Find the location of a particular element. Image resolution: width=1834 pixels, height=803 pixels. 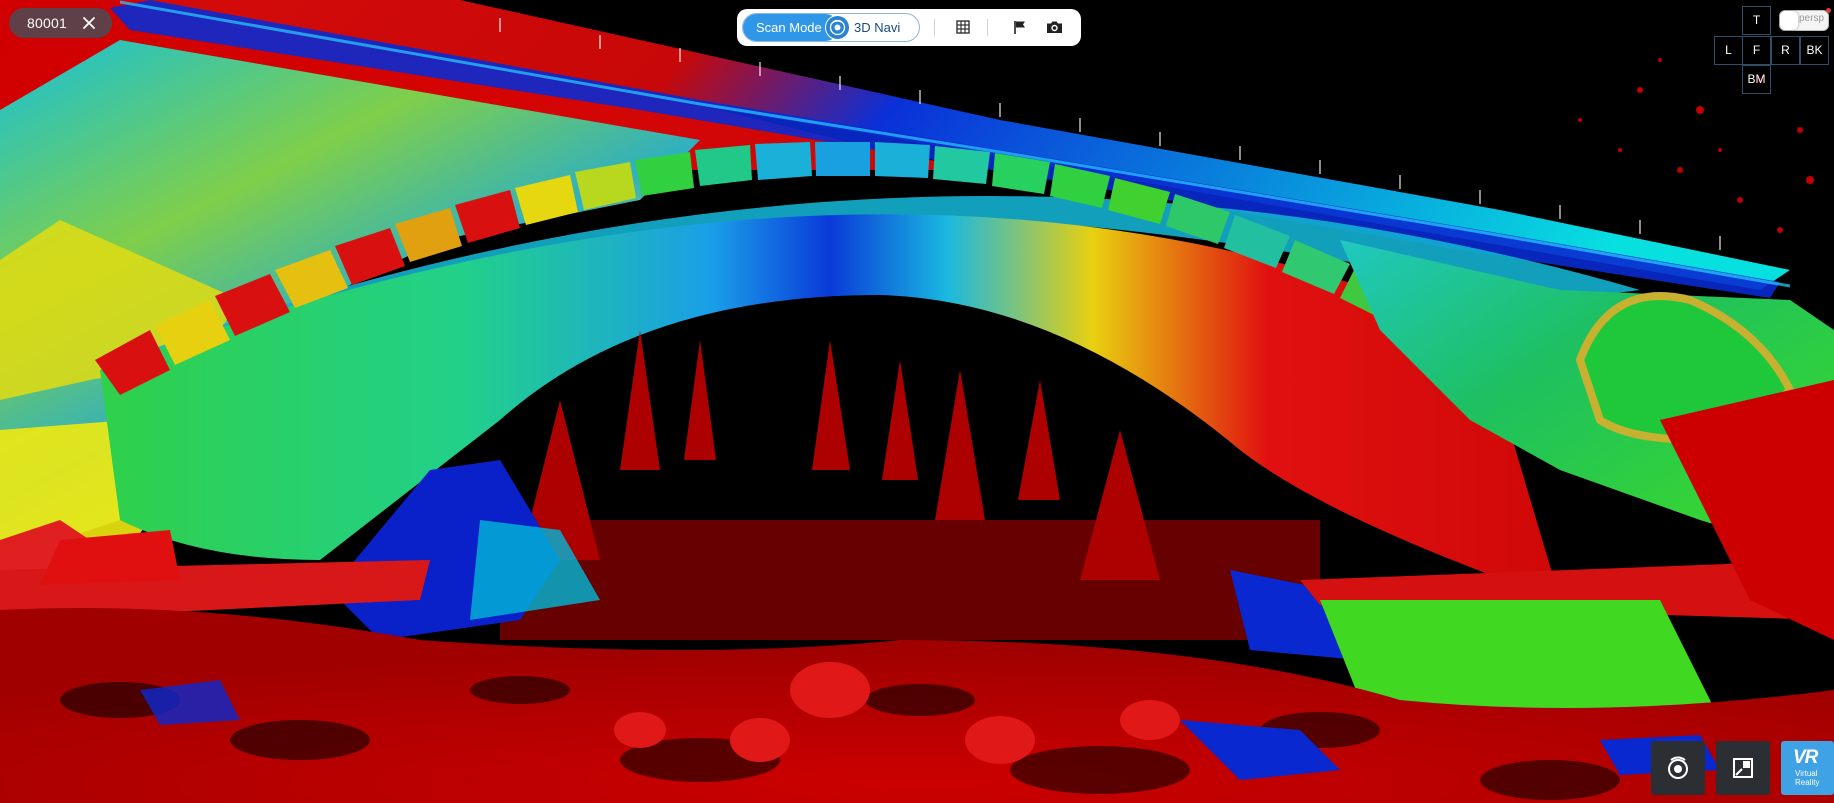

projection-toggle: persp is located at coordinates (1805, 19).